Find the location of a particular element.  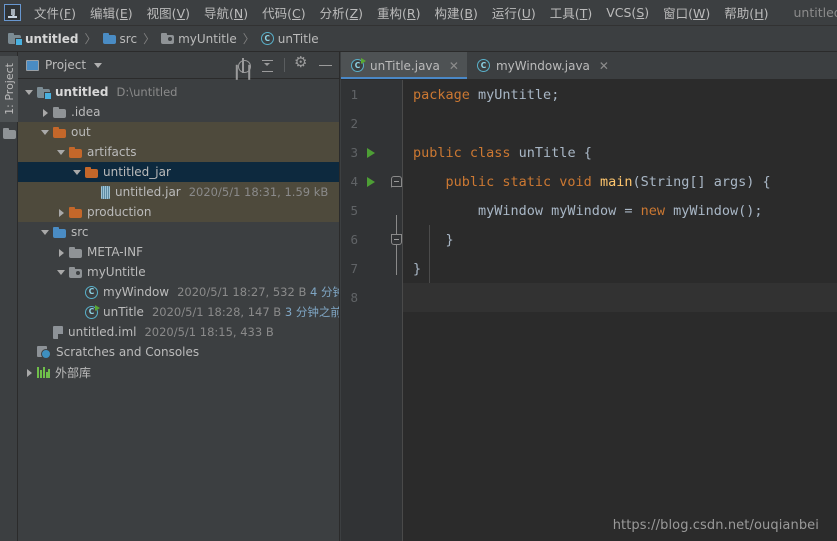

menu-item-4: 导航(N) is located at coordinates (226, 12).